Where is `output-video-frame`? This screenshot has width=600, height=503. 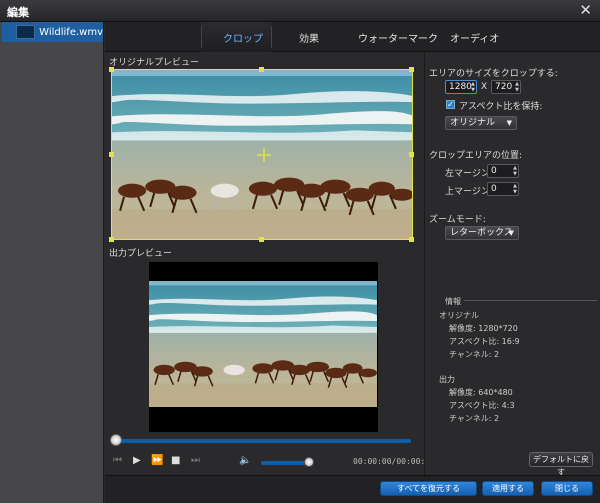 output-video-frame is located at coordinates (263, 344).